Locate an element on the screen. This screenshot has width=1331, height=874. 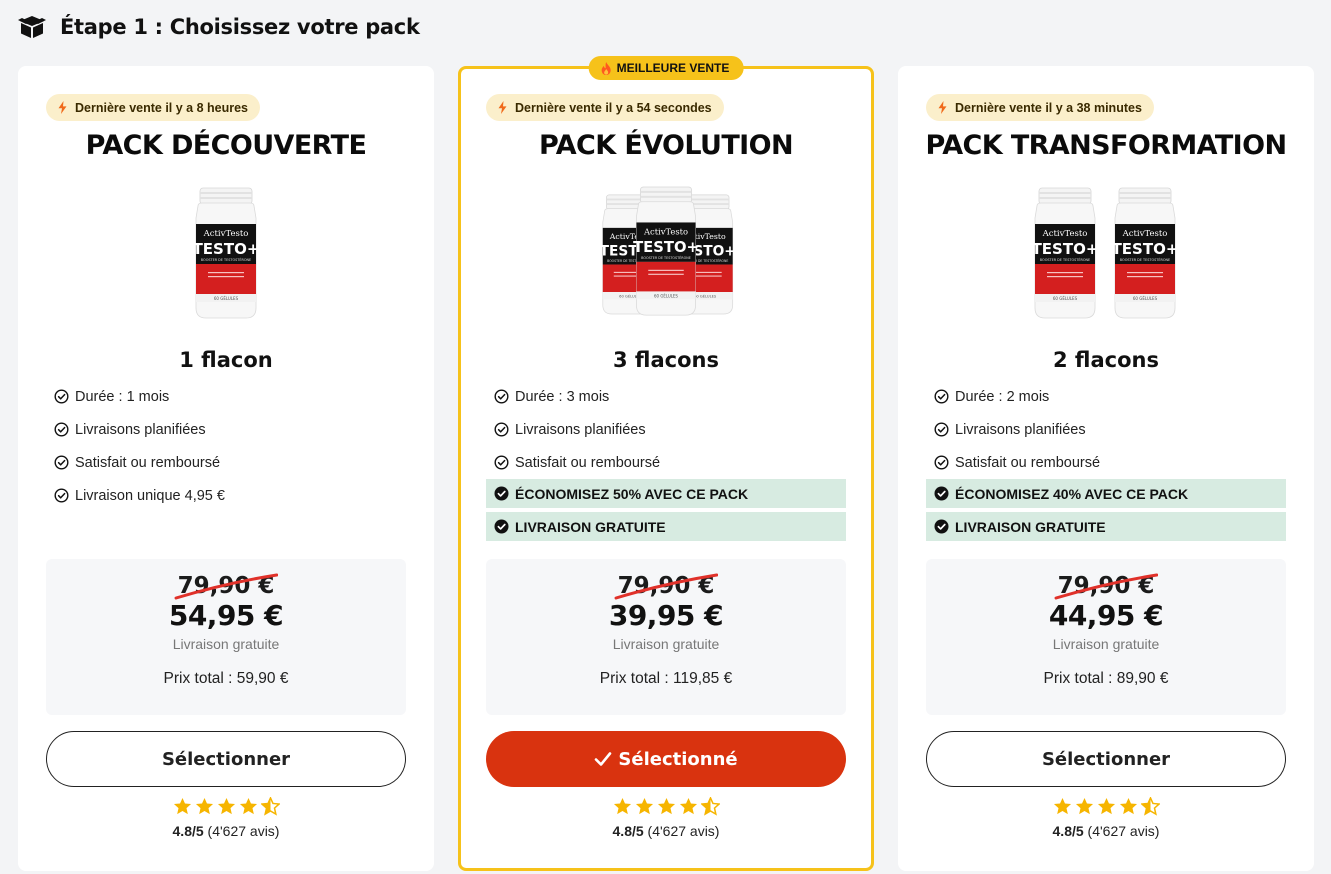
feature-item: Durée : 1 mois is located at coordinates (226, 396).